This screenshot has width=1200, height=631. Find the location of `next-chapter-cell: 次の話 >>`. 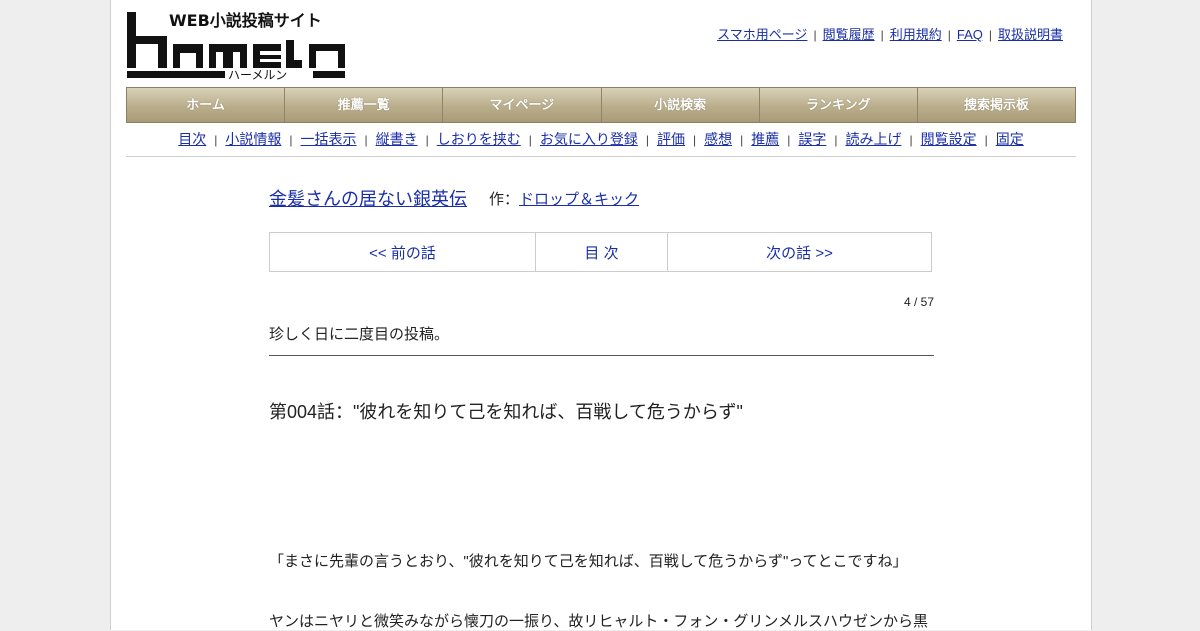

next-chapter-cell: 次の話 >> is located at coordinates (799, 252).